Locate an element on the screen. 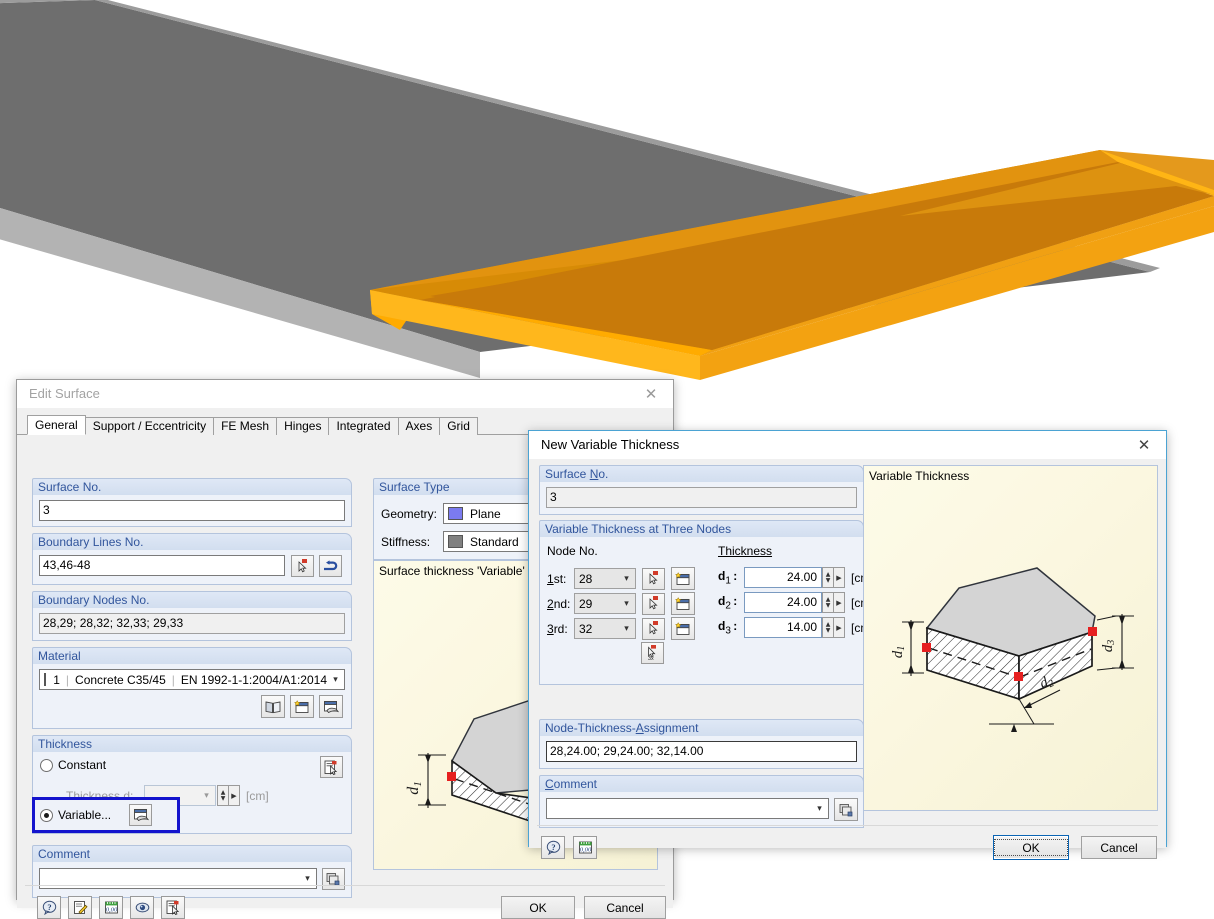 The height and width of the screenshot is (919, 1214). node-1-value: 28 is located at coordinates (586, 578).